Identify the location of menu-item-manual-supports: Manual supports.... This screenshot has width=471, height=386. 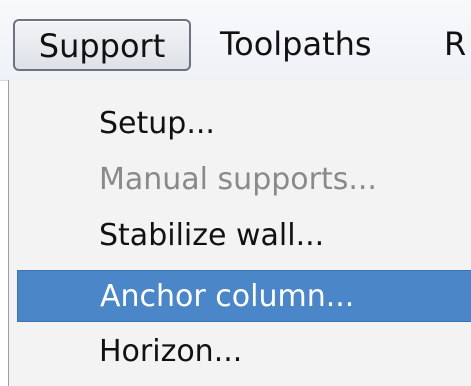
(238, 179).